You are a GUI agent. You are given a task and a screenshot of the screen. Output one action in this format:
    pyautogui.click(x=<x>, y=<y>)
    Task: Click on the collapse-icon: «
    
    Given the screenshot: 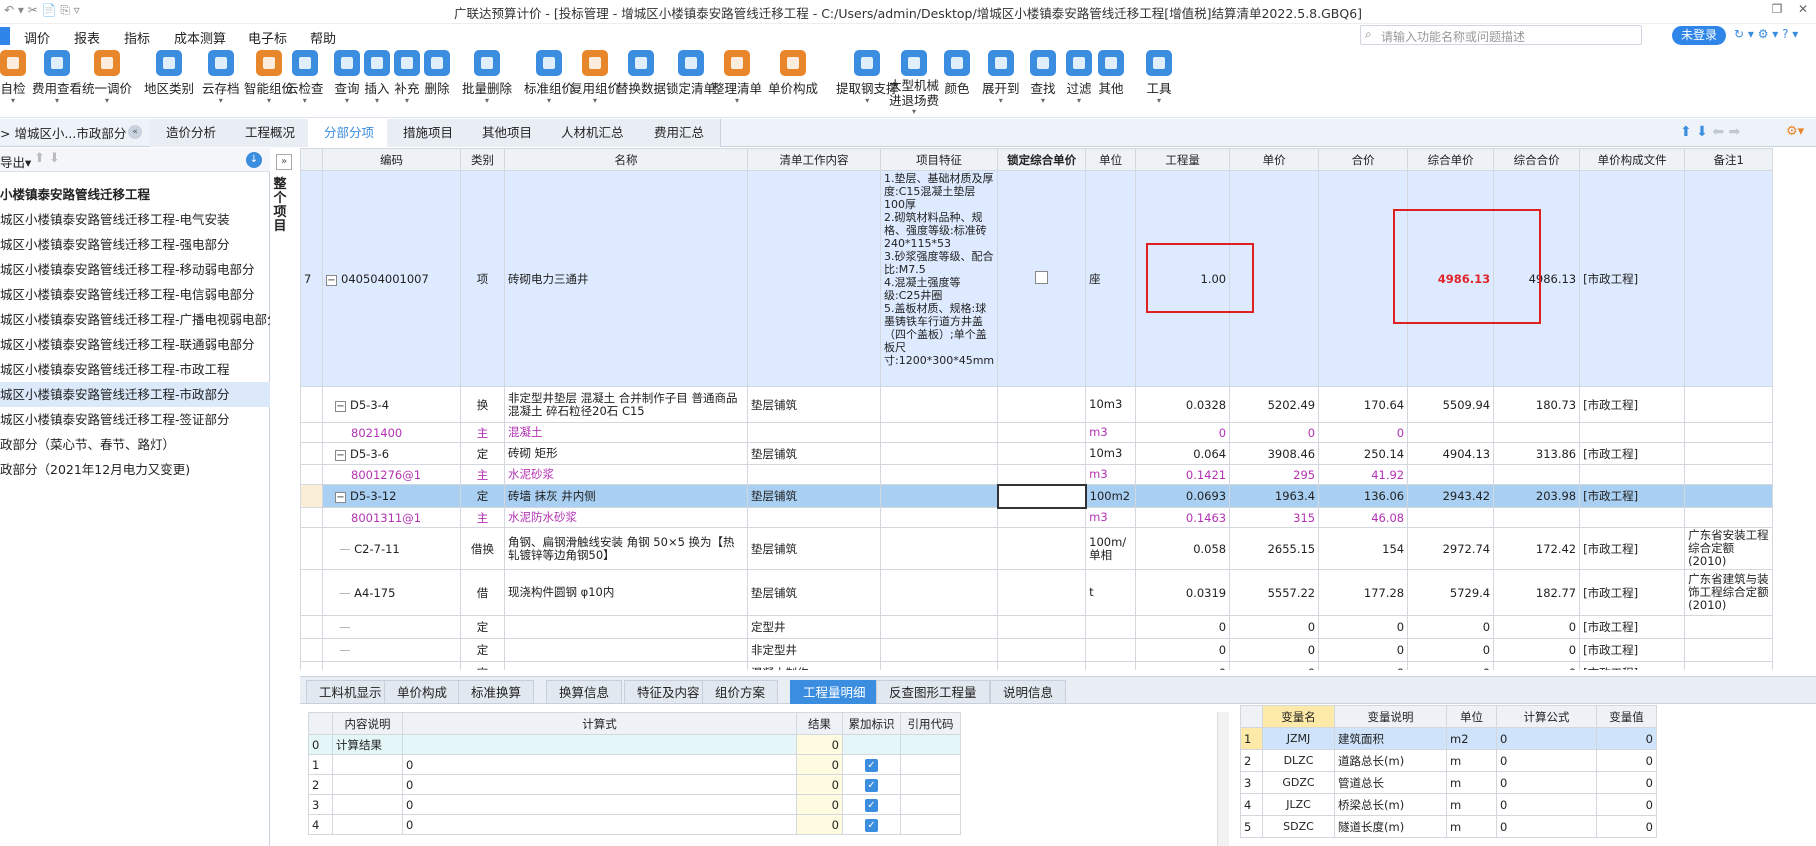 What is the action you would take?
    pyautogui.click(x=135, y=132)
    